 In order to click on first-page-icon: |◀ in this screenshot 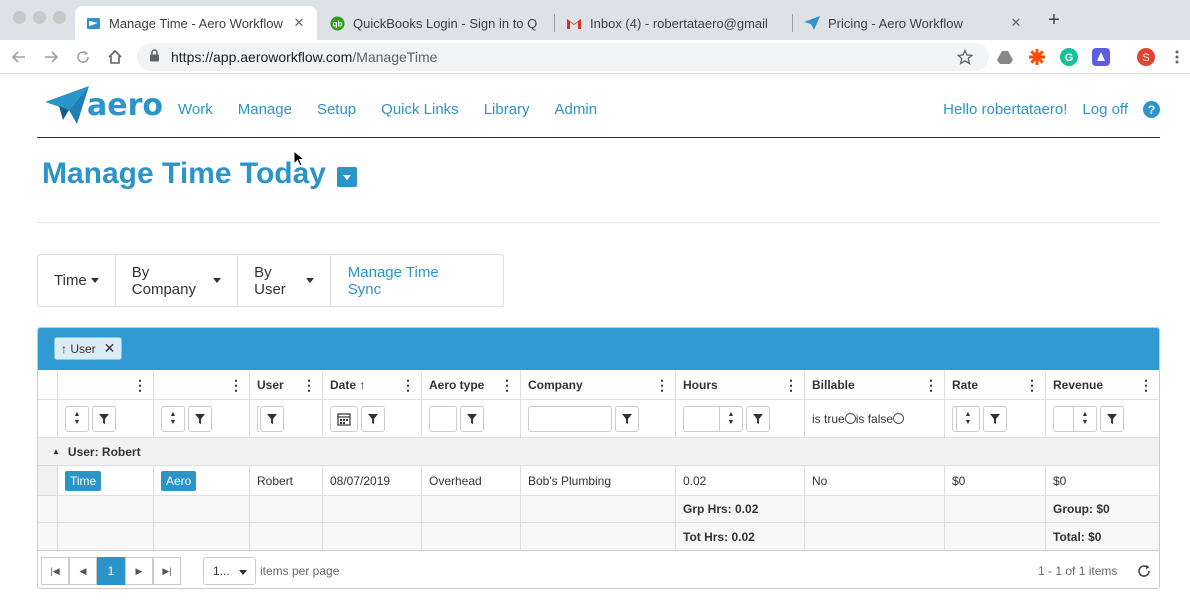, I will do `click(55, 571)`.